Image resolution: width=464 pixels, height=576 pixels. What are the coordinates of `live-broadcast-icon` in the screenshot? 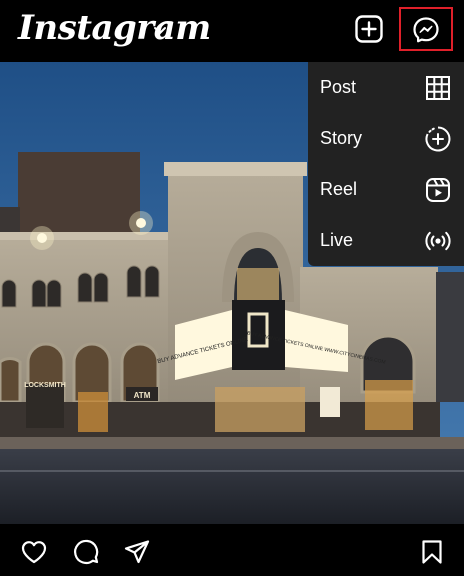 It's located at (438, 241).